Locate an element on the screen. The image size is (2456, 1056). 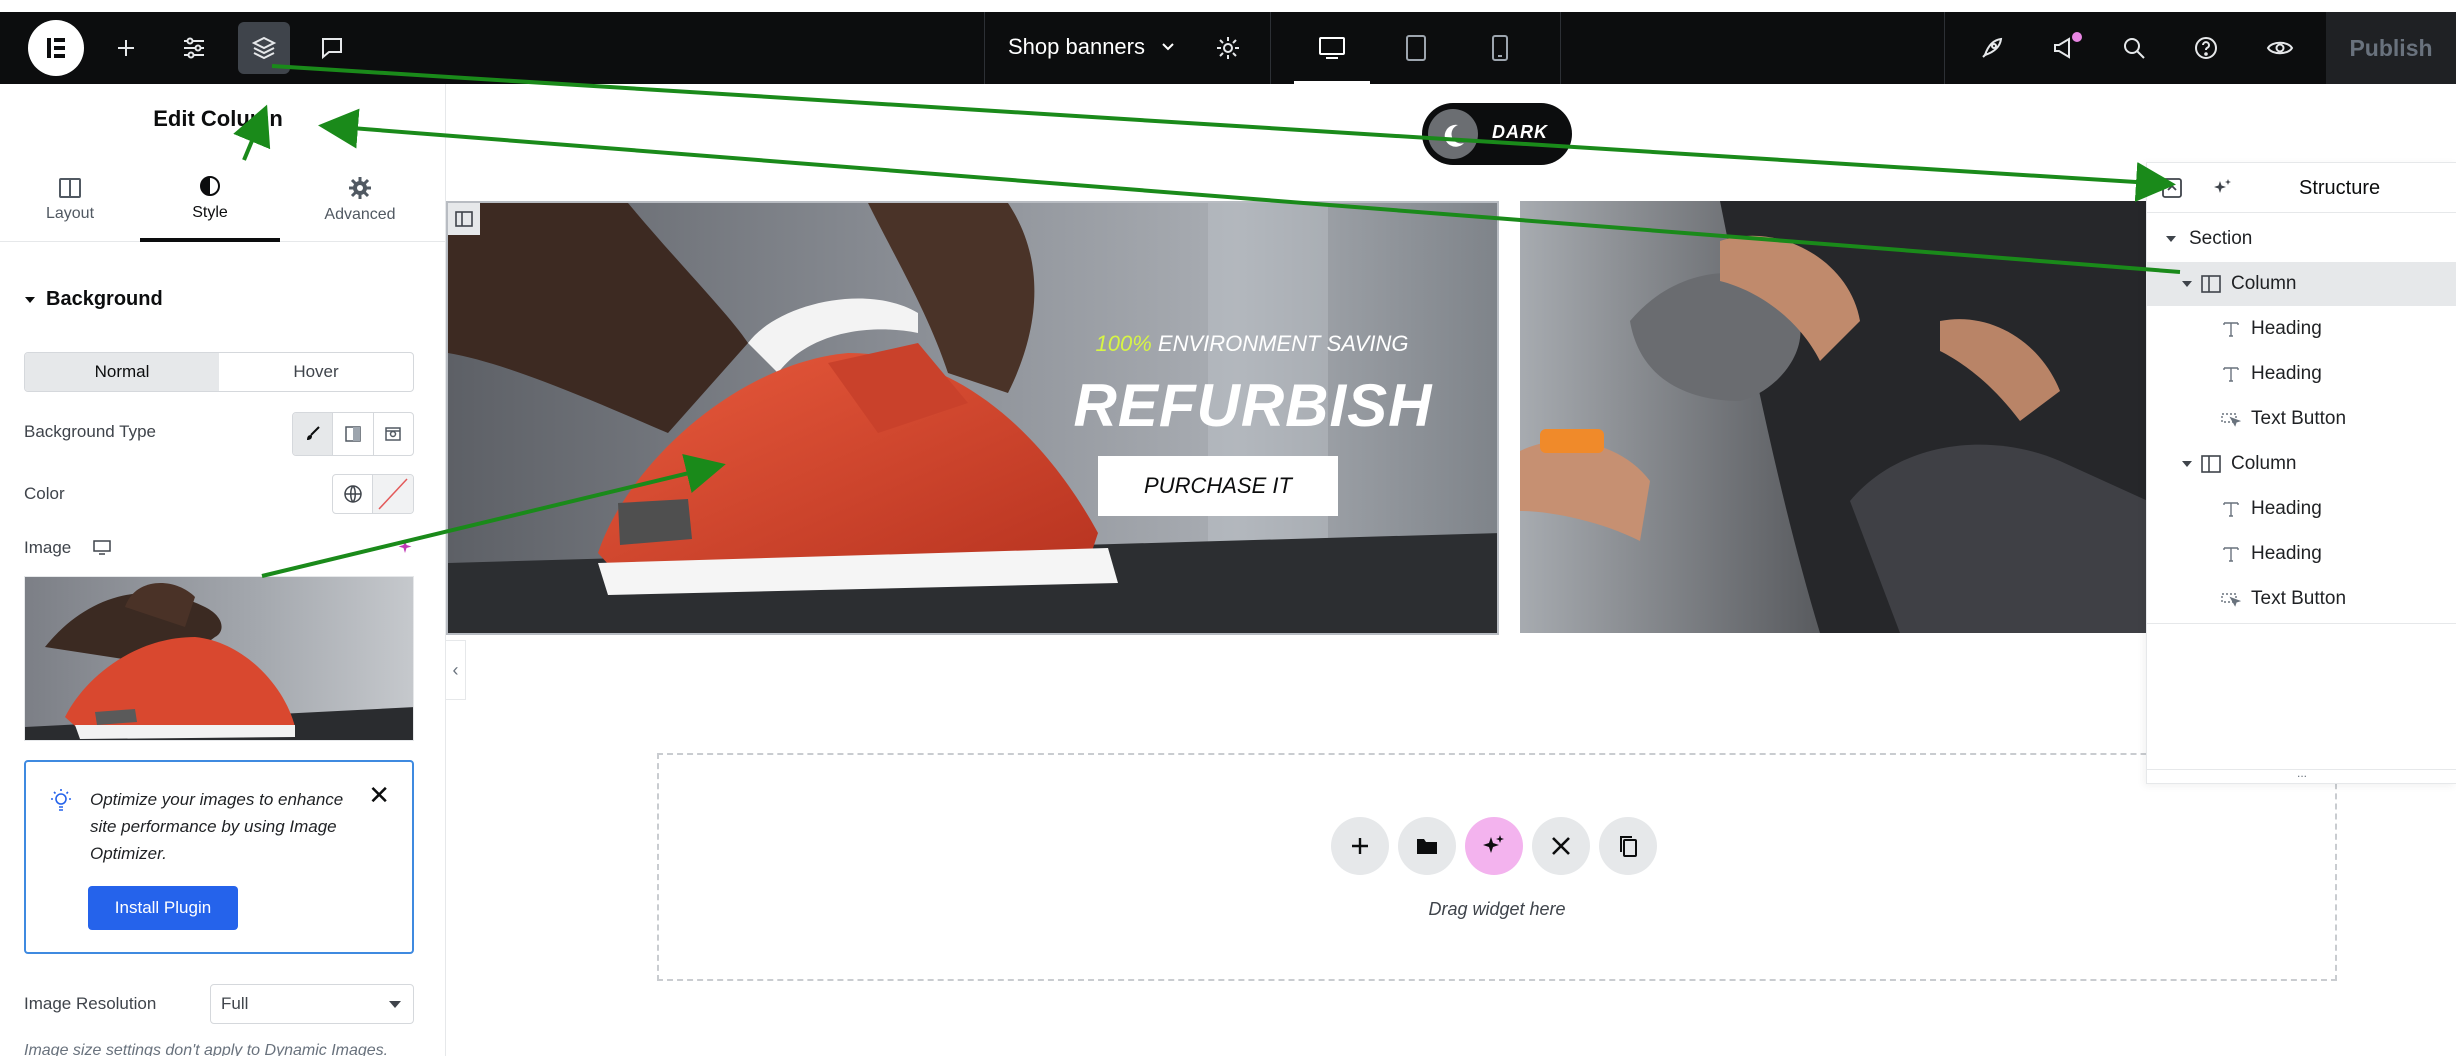
preview-eye-icon is located at coordinates (2280, 48).